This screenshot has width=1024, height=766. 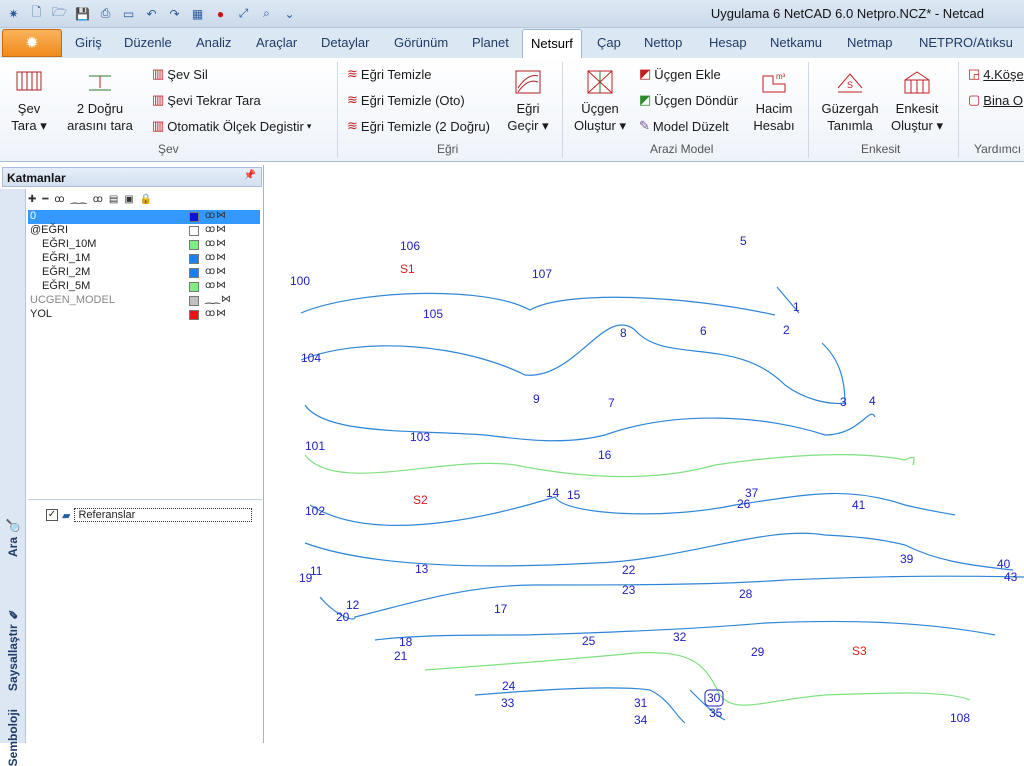 I want to click on point-label: 39, so click(x=907, y=559).